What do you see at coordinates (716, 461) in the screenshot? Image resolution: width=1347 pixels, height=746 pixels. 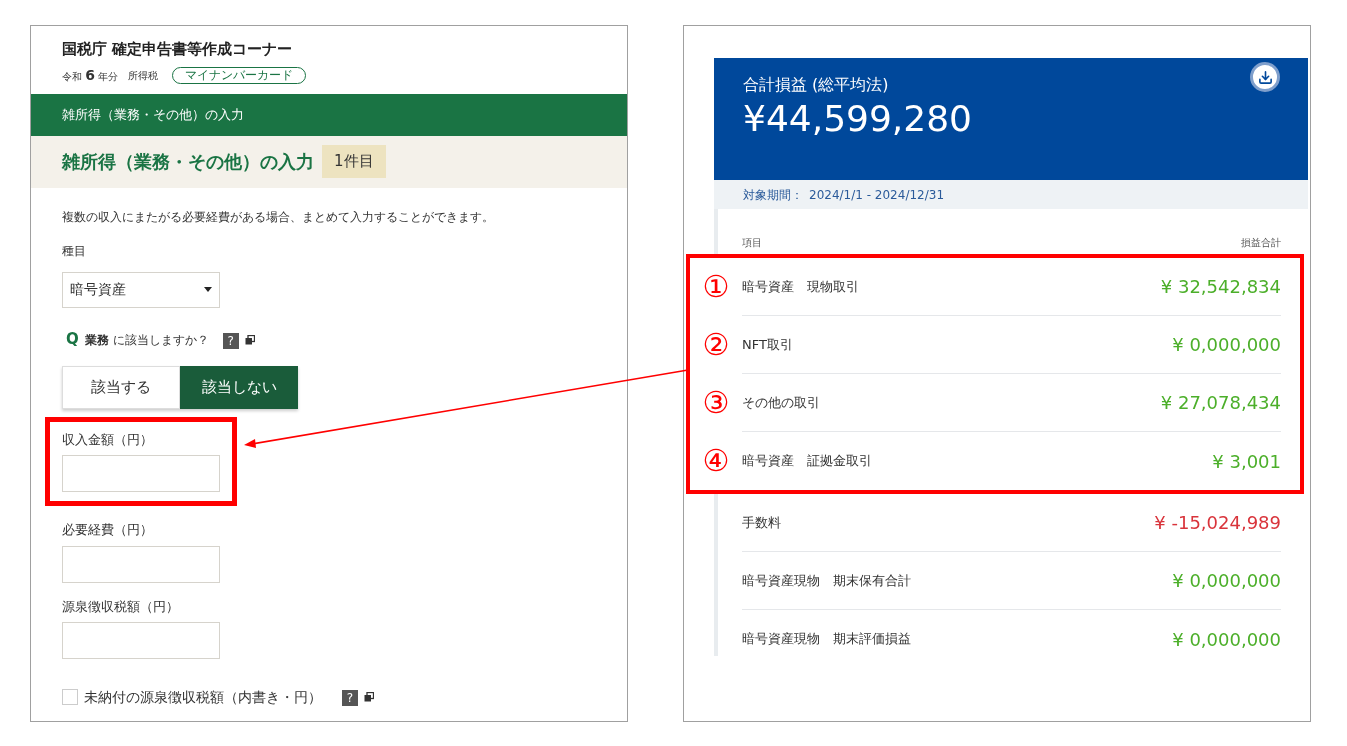 I see `number-marker: ④` at bounding box center [716, 461].